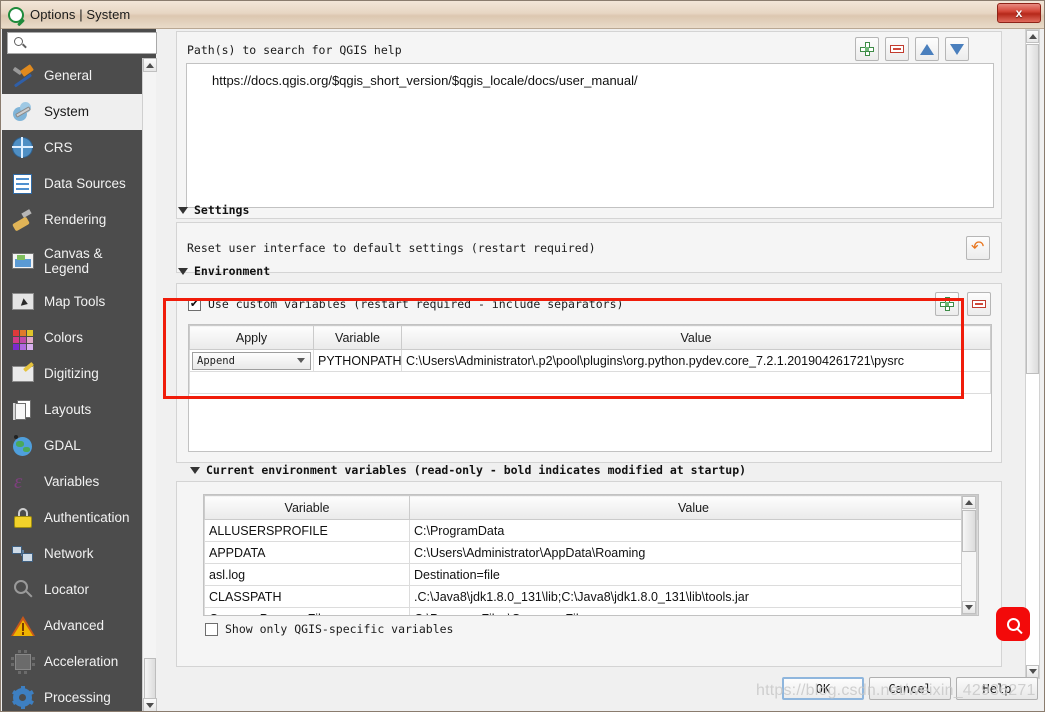 This screenshot has width=1045, height=712. I want to click on variable-cell: APPDATA, so click(307, 552).